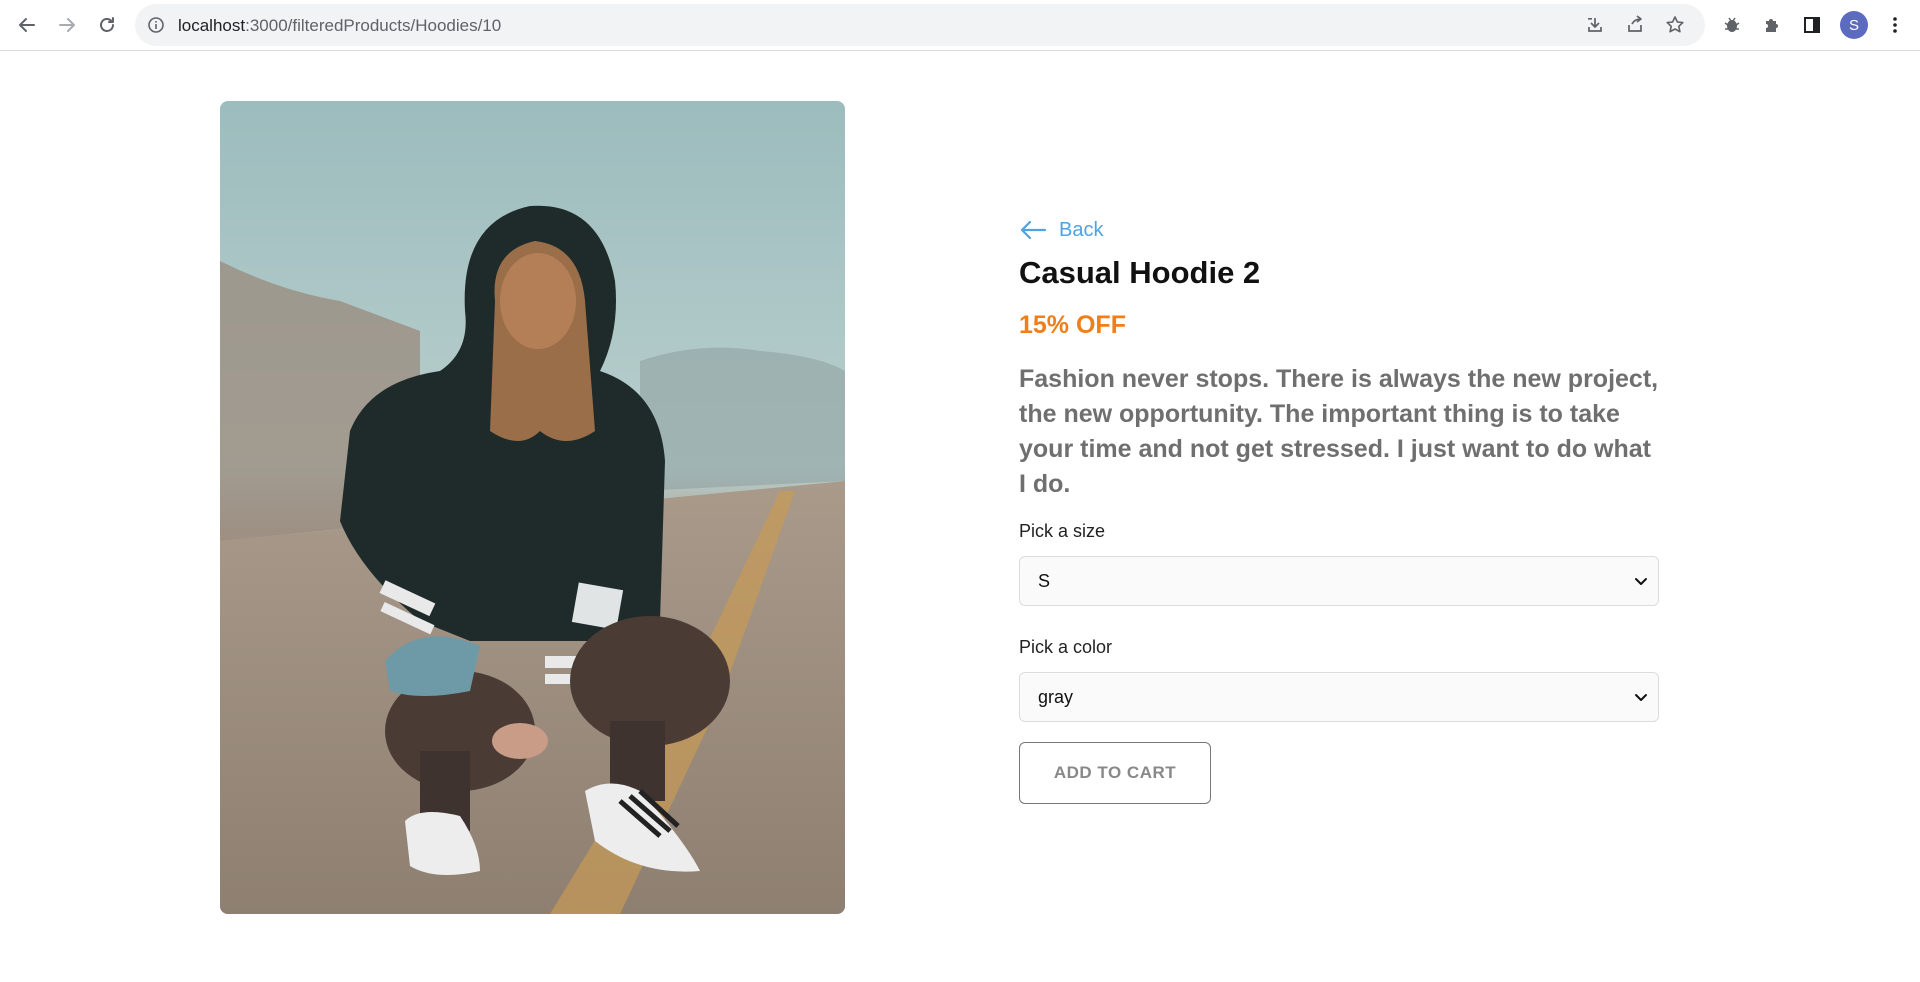  What do you see at coordinates (1812, 25) in the screenshot?
I see `side-panel-icon` at bounding box center [1812, 25].